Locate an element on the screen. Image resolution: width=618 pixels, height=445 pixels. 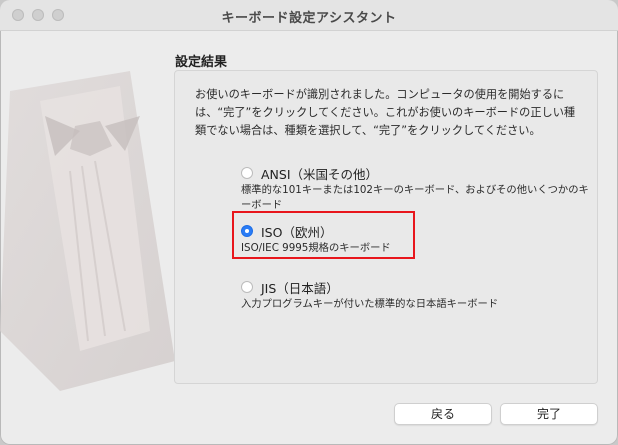
highlight-box is located at coordinates (323, 235).